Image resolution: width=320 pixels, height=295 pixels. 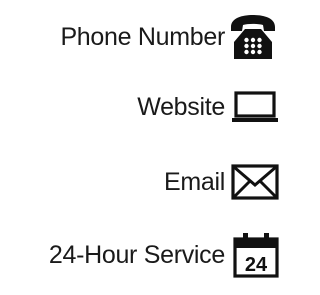 I want to click on laptop-icon, so click(x=255, y=107).